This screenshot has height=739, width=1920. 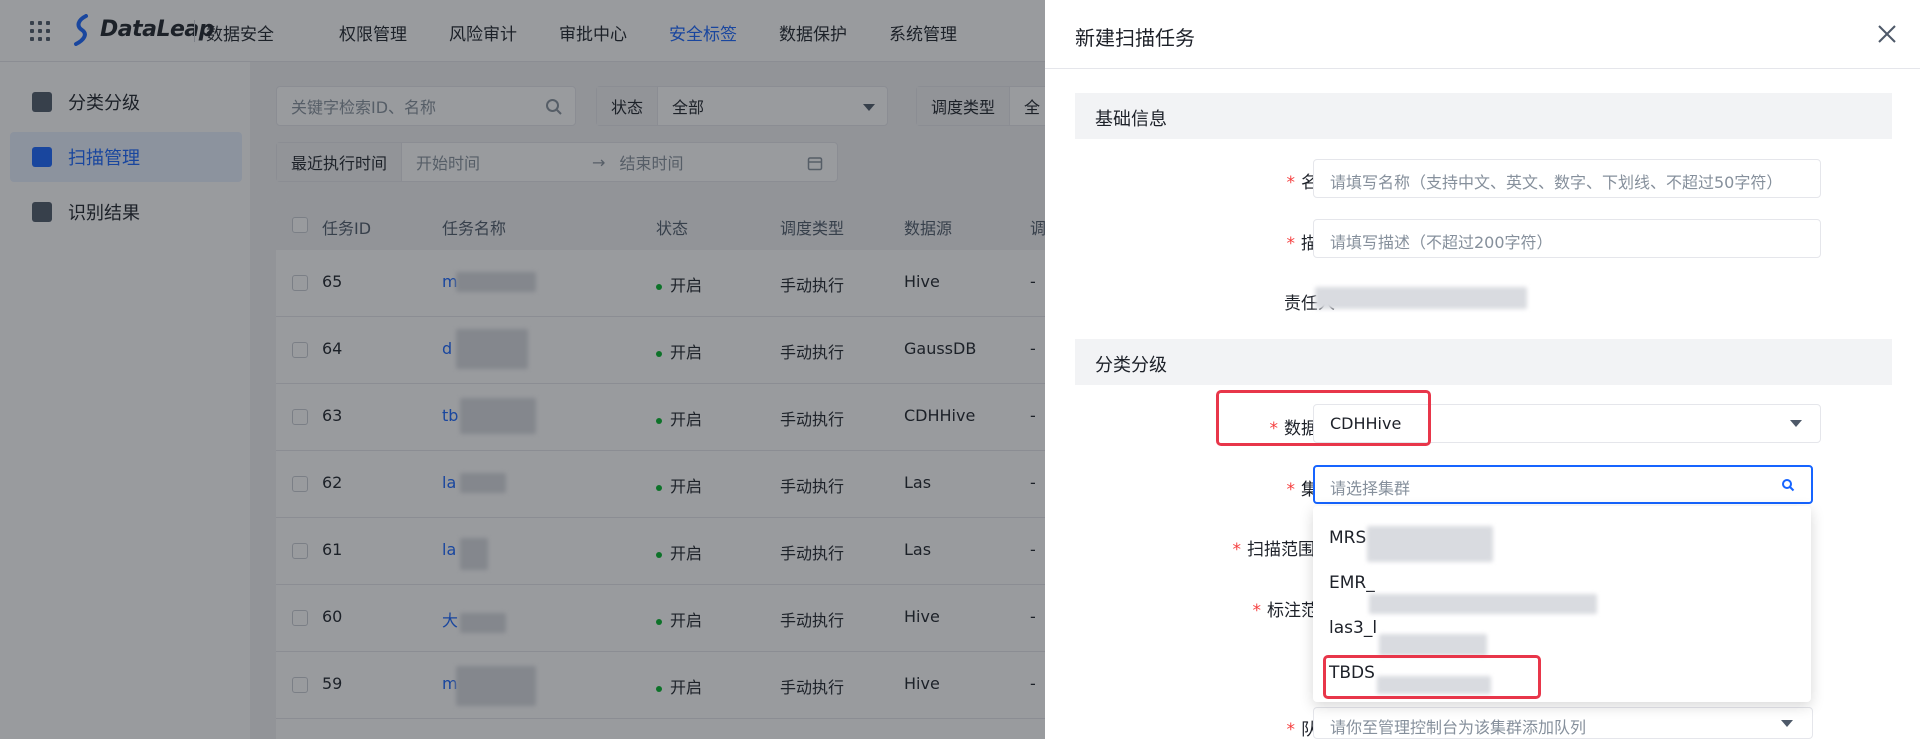 What do you see at coordinates (1323, 418) in the screenshot?
I see `highlight-data-source` at bounding box center [1323, 418].